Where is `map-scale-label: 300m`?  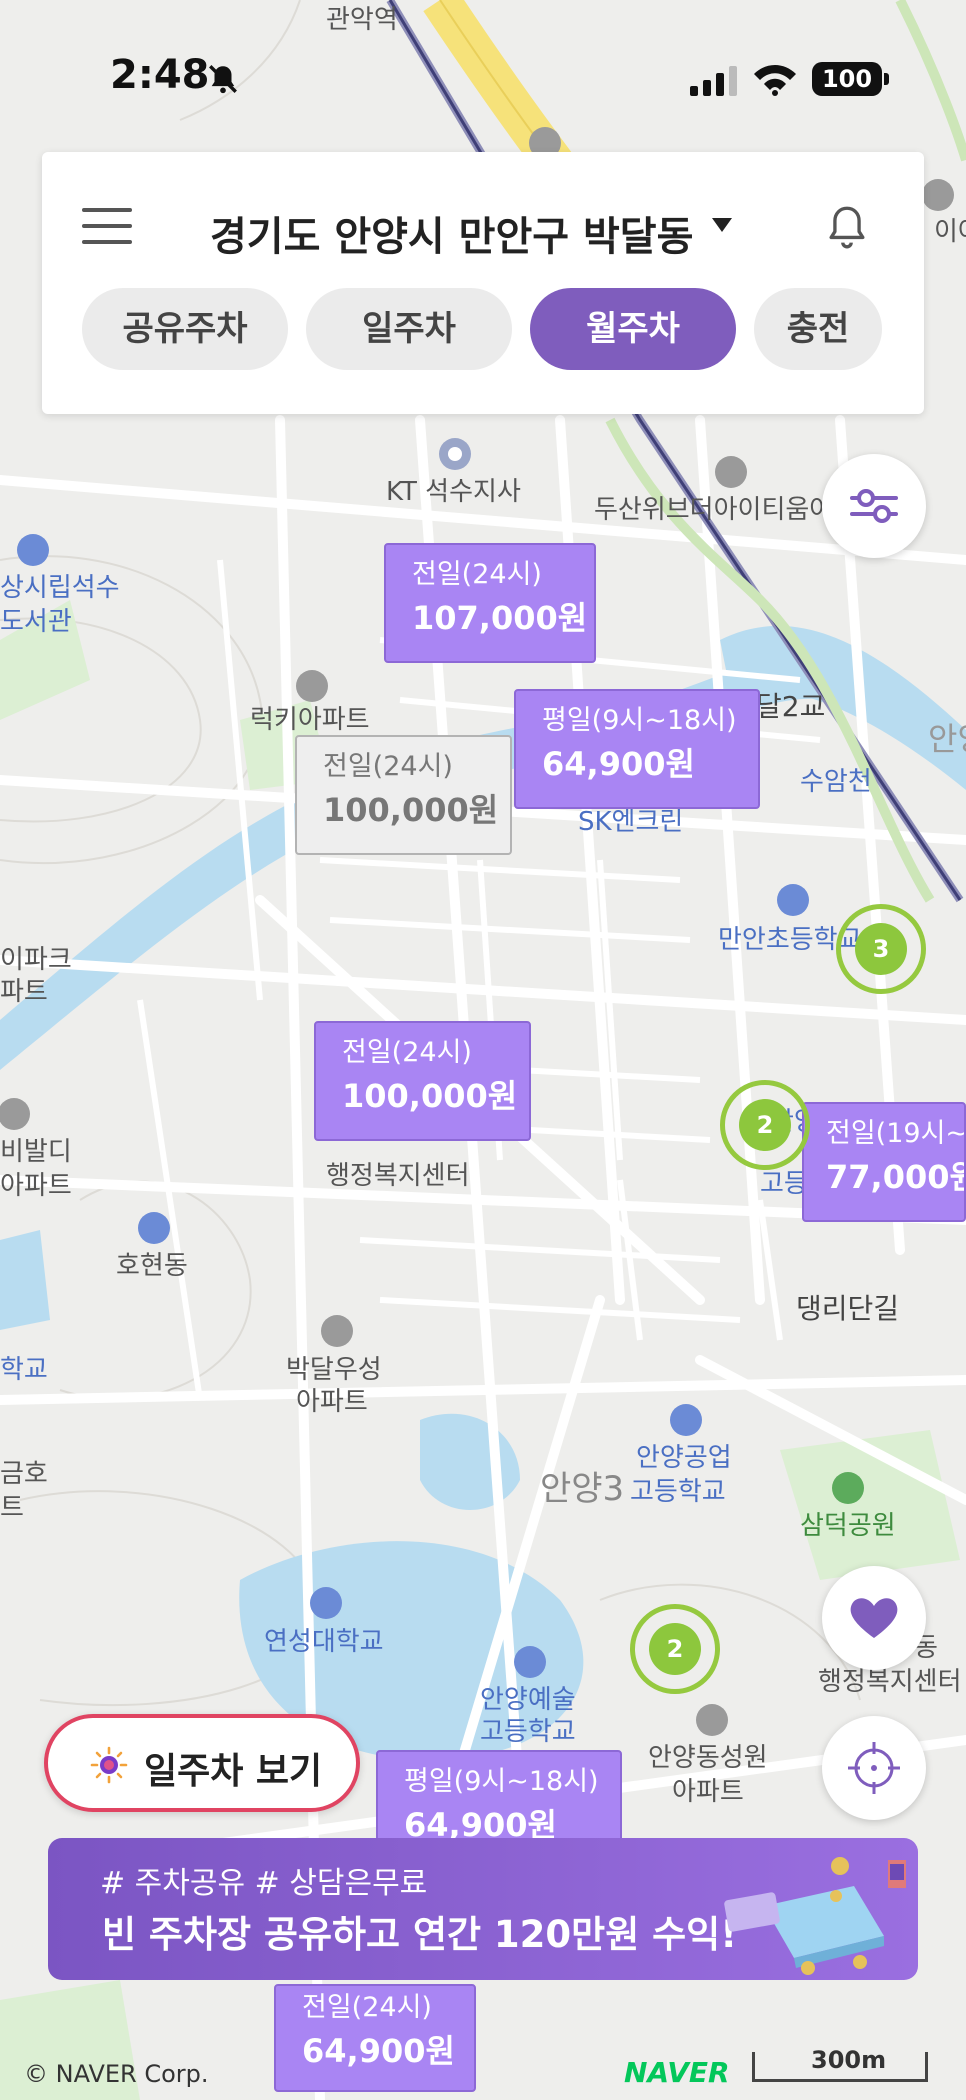
map-scale-label: 300m is located at coordinates (849, 2060).